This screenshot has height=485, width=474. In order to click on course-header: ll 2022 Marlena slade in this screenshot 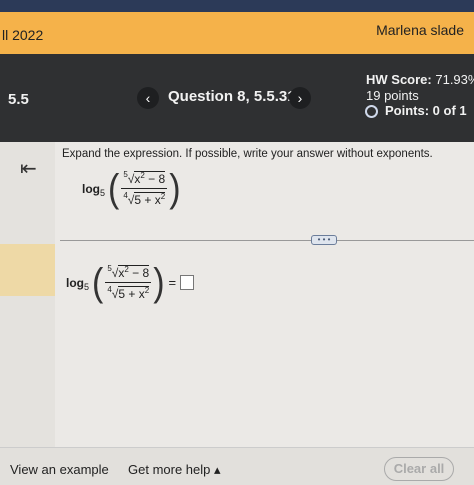, I will do `click(237, 33)`.